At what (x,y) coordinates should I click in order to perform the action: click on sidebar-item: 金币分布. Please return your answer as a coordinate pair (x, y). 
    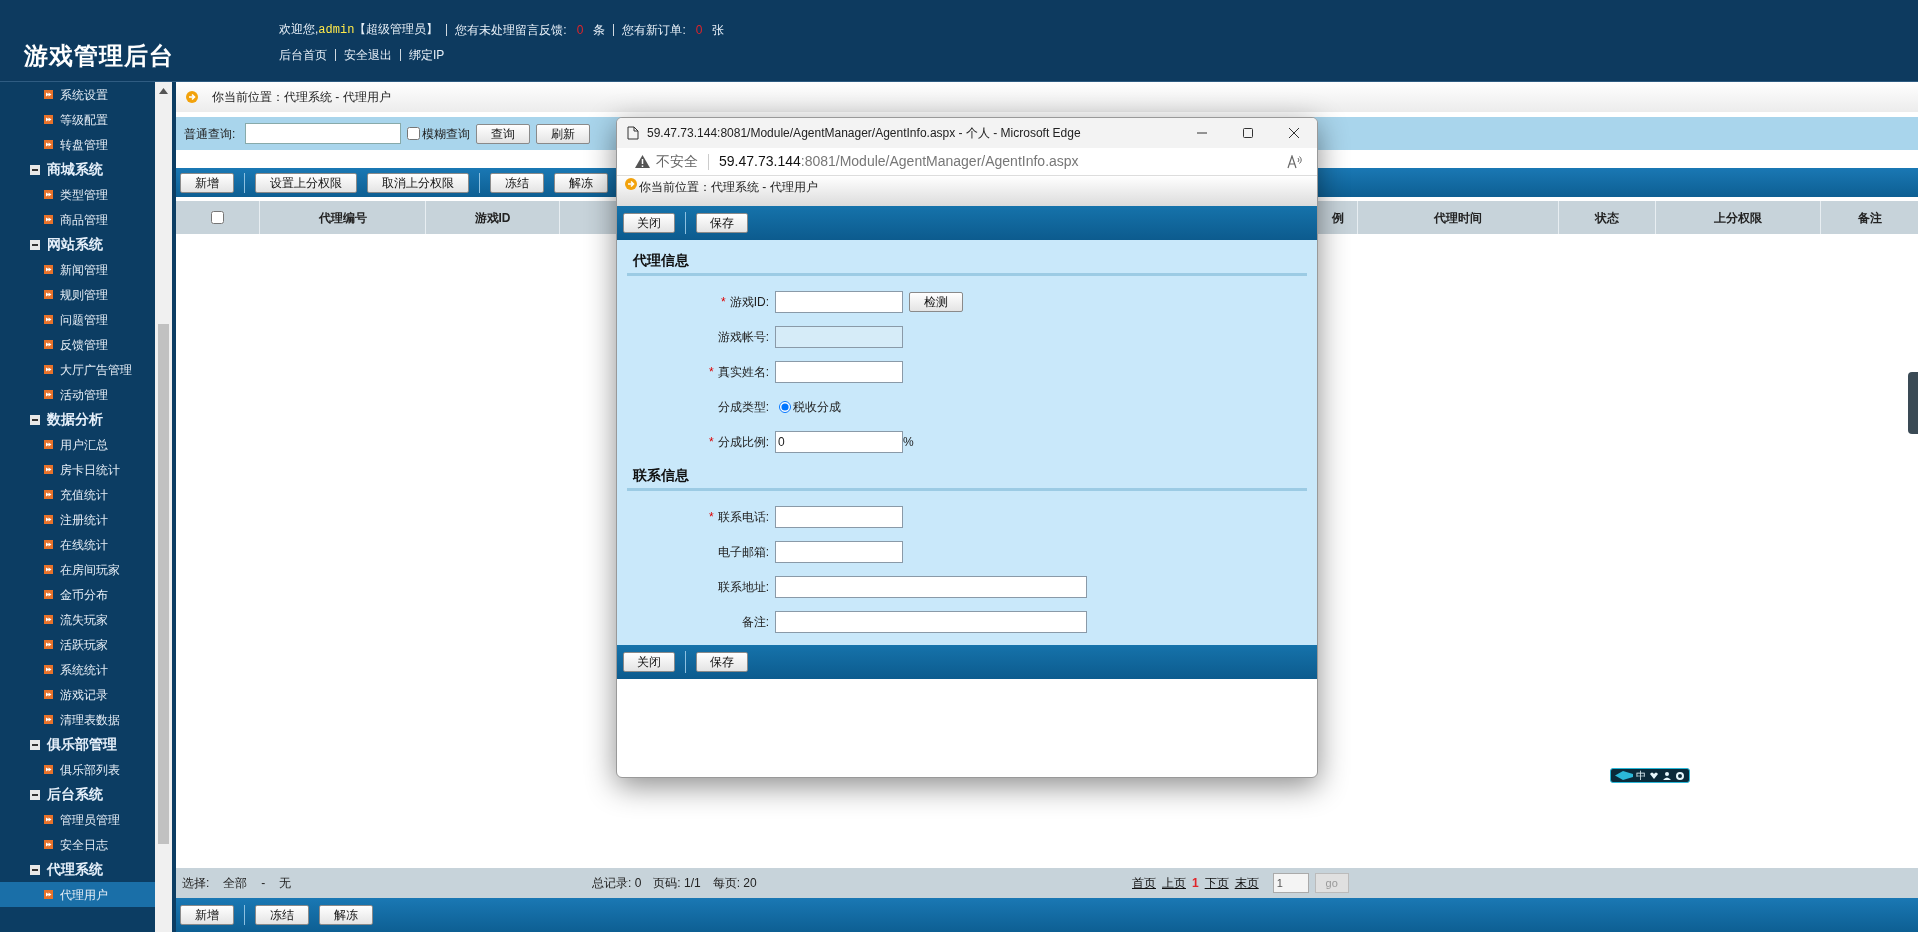
    Looking at the image, I should click on (77, 594).